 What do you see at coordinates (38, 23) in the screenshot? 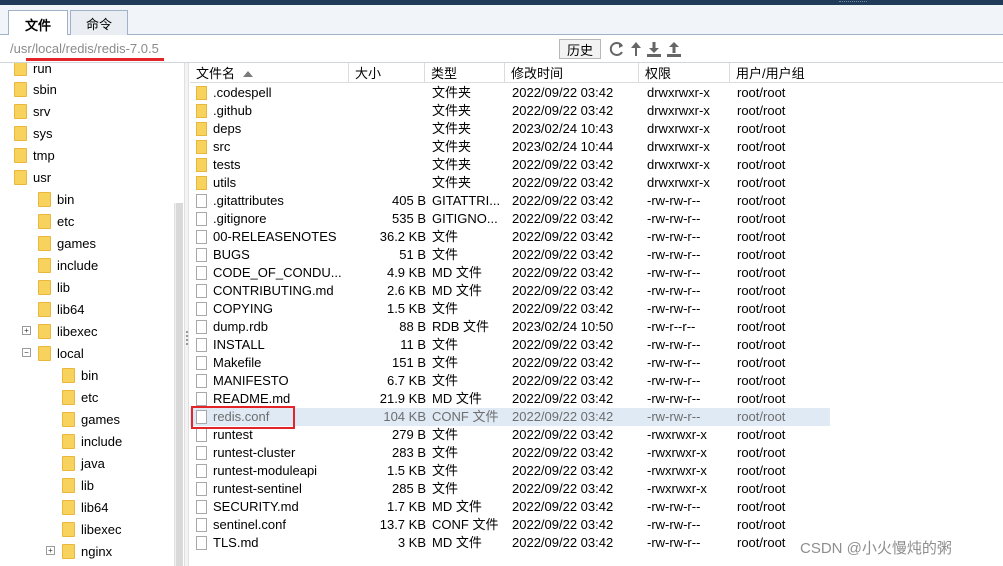
I see `tab-files: 文件` at bounding box center [38, 23].